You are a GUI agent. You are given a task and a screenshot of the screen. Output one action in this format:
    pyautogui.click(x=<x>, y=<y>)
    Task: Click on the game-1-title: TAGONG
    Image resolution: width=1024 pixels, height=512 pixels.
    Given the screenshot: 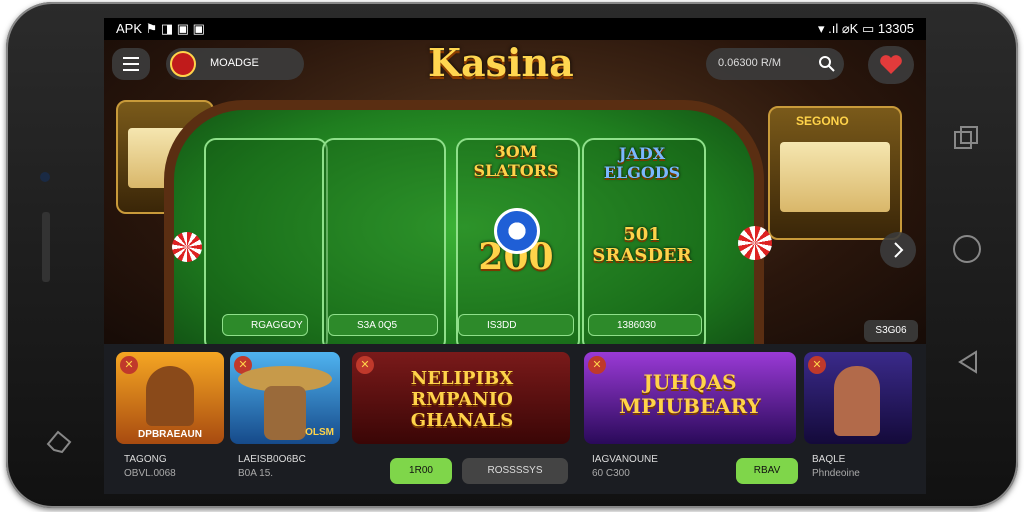 What is the action you would take?
    pyautogui.click(x=145, y=459)
    